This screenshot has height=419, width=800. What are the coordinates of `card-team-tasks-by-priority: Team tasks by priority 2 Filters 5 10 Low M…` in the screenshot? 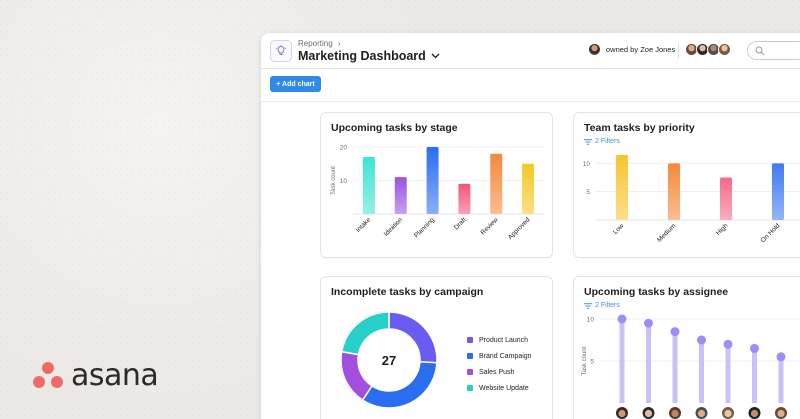 It's located at (686, 185).